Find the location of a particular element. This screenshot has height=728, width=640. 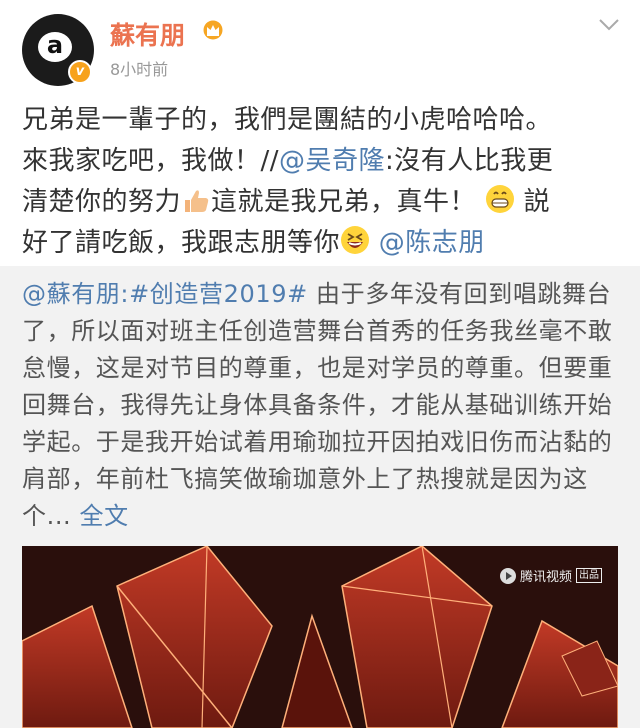

post-line-2: 來我家吃吧，我做！//@吴奇隆:沒有人比我更 is located at coordinates (324, 161).